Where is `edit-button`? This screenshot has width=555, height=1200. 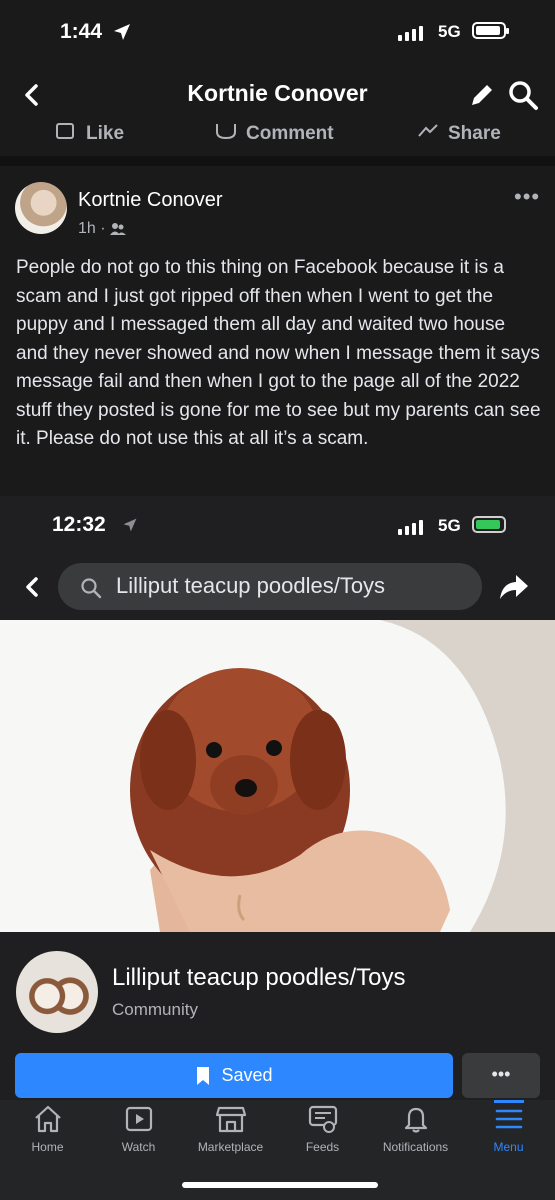 edit-button is located at coordinates (482, 95).